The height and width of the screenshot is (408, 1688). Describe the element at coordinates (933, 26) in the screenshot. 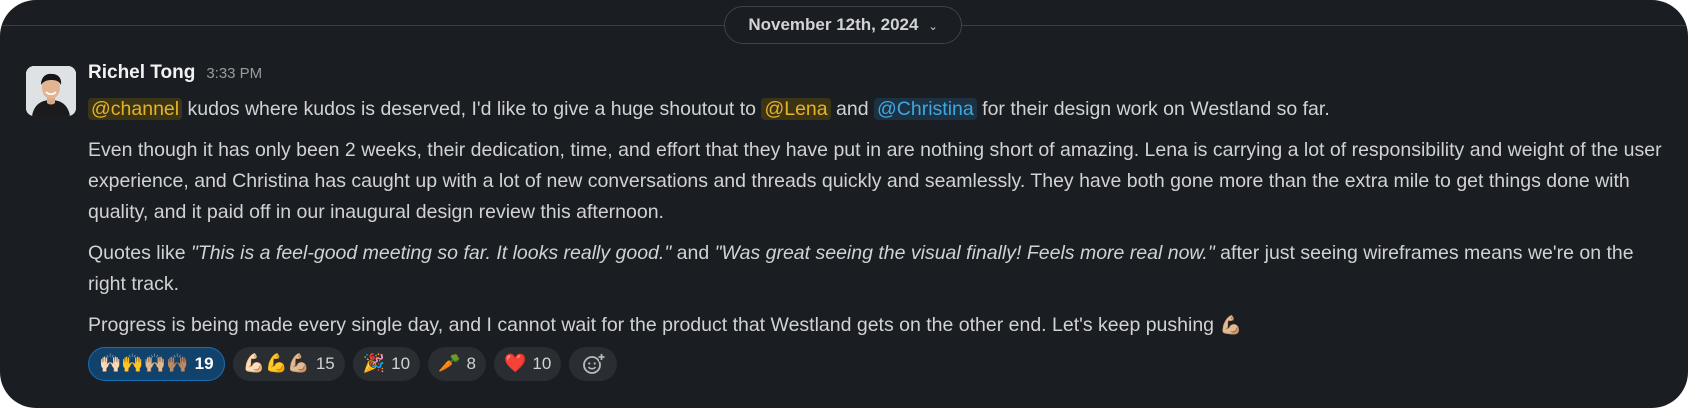

I see `chevron-down-icon: ⌄` at that location.